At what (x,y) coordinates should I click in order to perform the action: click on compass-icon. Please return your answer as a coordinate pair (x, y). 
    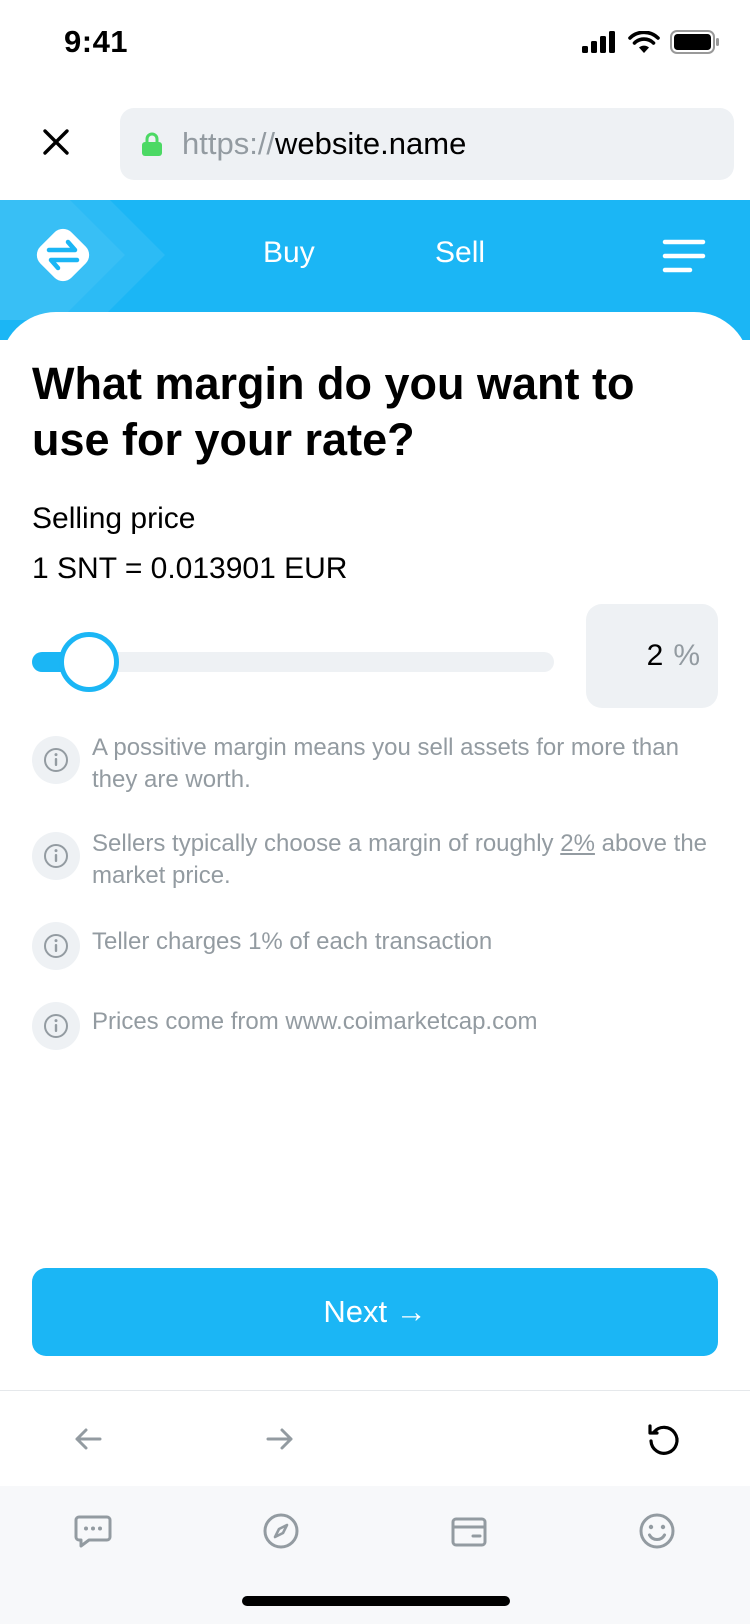
    Looking at the image, I should click on (281, 1531).